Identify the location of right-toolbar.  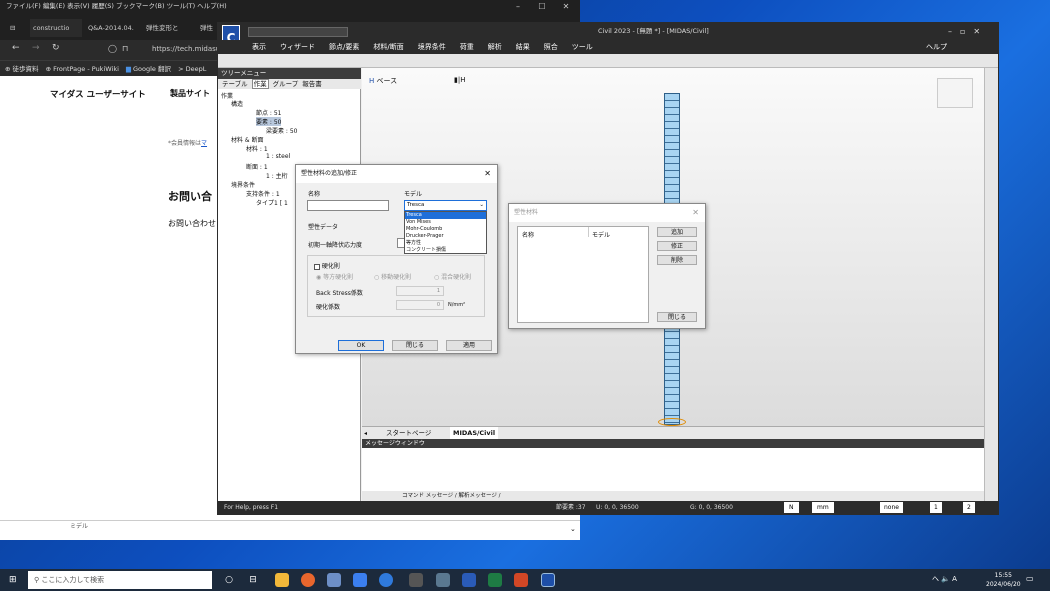
(991, 284).